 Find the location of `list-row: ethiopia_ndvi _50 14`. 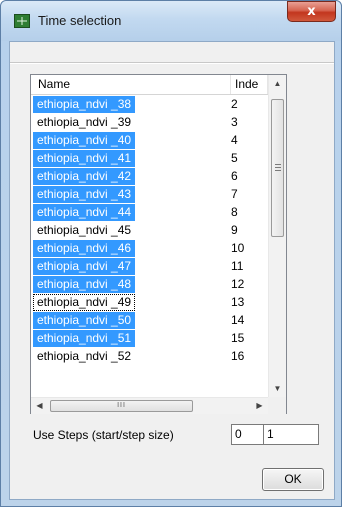

list-row: ethiopia_ndvi _50 14 is located at coordinates (149, 321).